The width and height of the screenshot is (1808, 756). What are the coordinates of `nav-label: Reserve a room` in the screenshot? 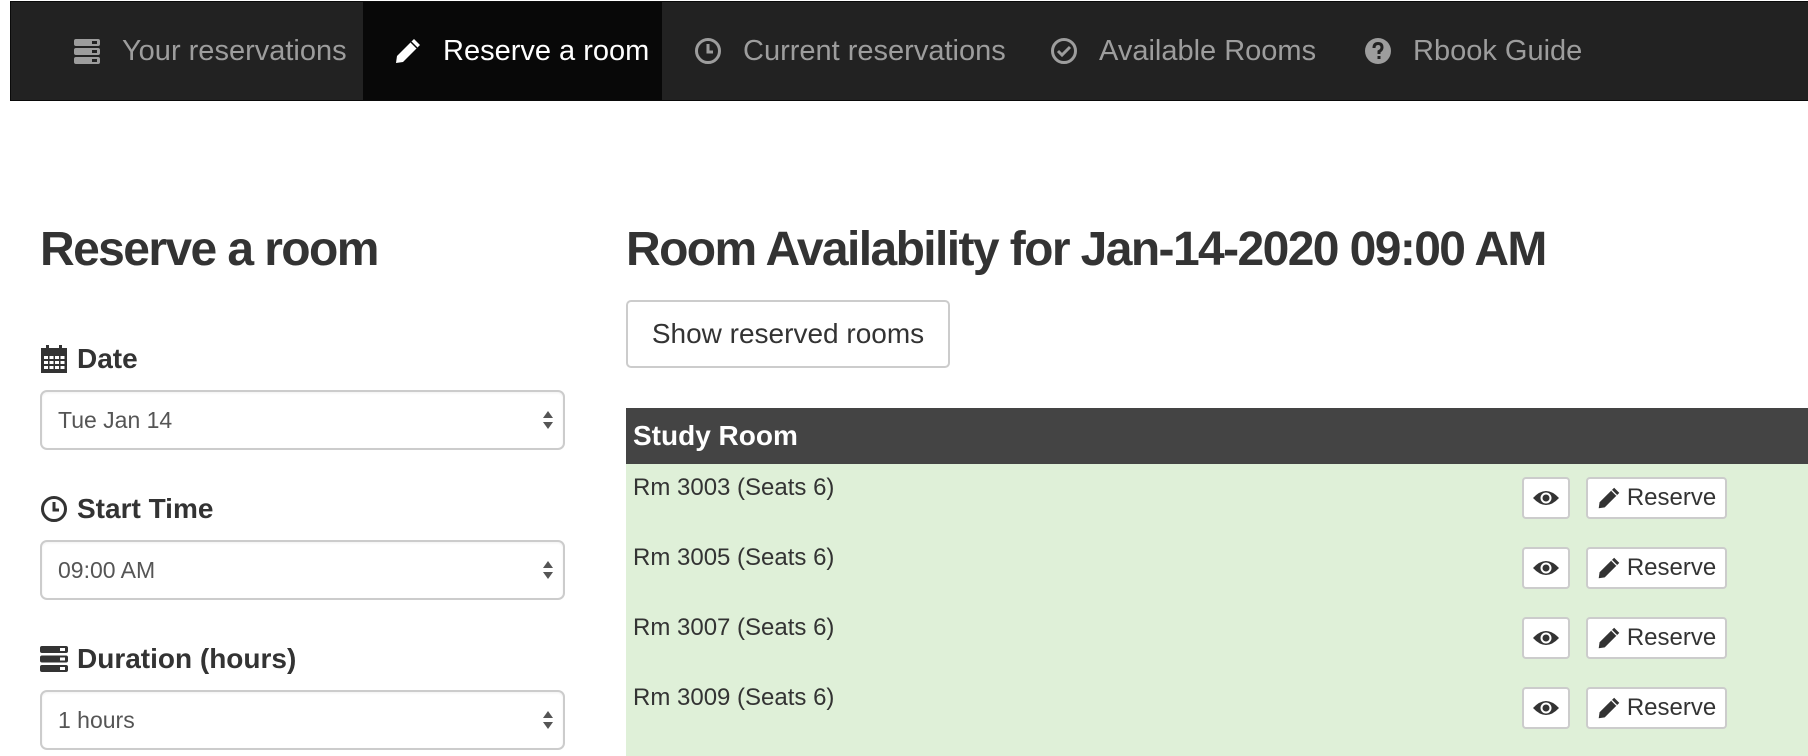 It's located at (546, 50).